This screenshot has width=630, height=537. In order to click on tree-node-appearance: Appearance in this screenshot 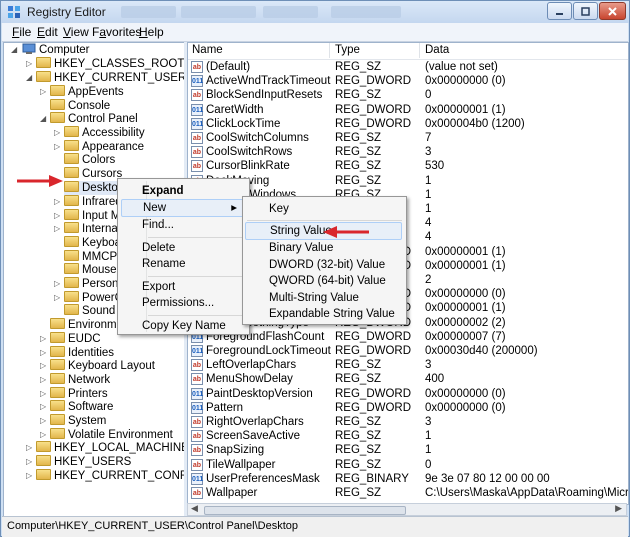, I will do `click(104, 147)`.